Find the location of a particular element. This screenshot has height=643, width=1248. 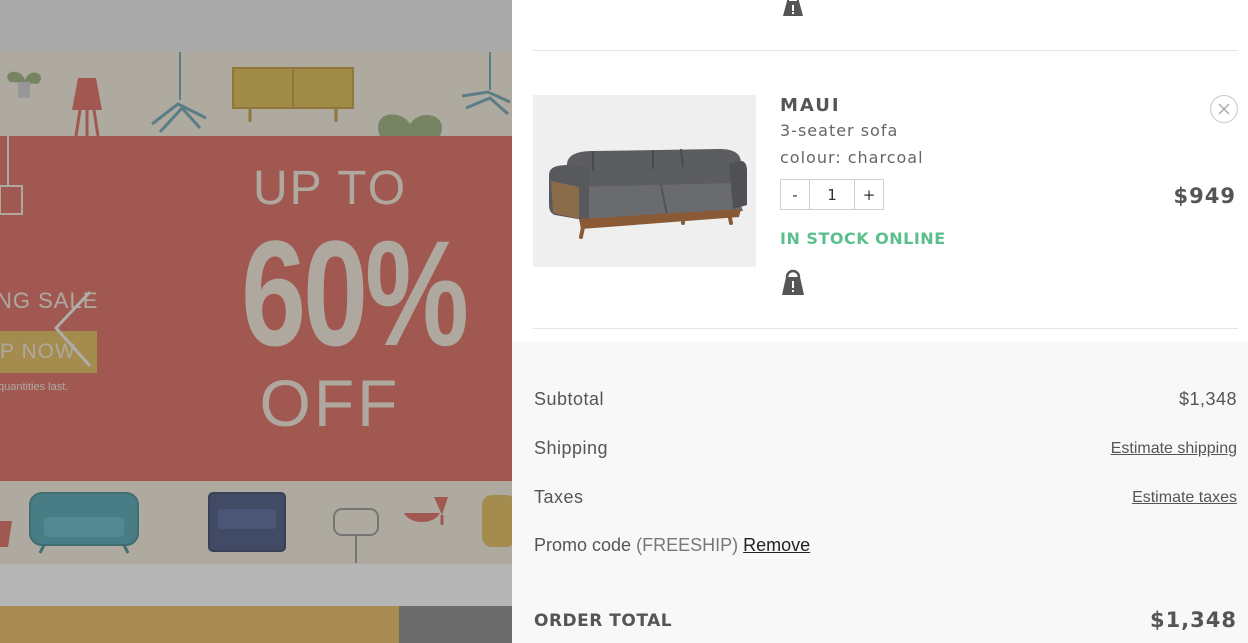

quantity-value: 1 is located at coordinates (832, 194).